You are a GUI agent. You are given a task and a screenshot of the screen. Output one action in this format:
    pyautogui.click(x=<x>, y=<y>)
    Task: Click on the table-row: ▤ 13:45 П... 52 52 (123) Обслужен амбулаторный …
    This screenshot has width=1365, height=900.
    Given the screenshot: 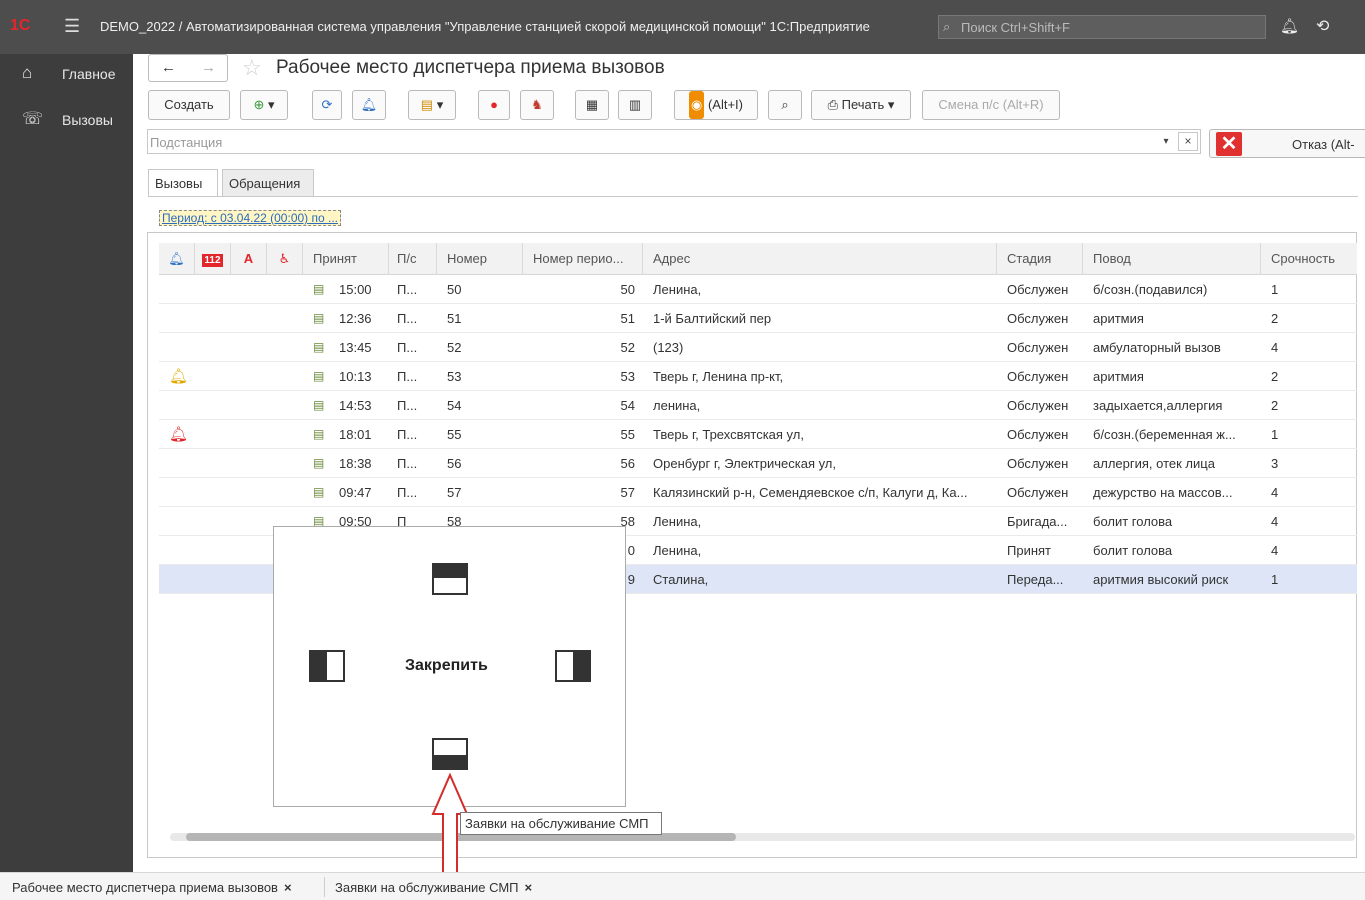 What is the action you would take?
    pyautogui.click(x=758, y=347)
    